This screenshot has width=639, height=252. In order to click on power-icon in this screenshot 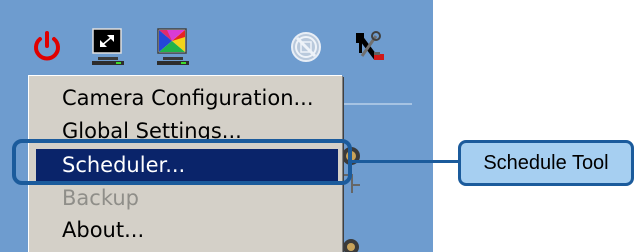, I will do `click(47, 47)`.